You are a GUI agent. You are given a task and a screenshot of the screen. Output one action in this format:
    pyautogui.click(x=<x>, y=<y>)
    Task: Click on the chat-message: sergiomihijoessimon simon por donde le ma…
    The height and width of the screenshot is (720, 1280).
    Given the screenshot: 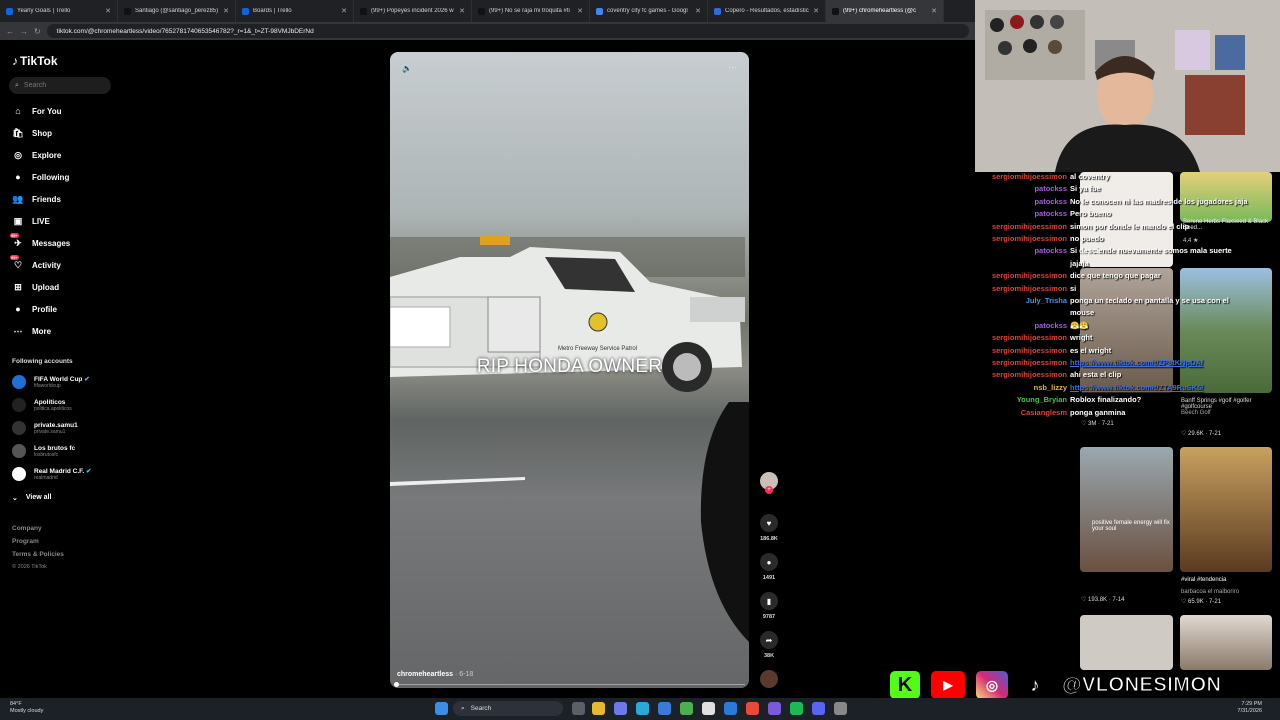 What is the action you would take?
    pyautogui.click(x=1082, y=226)
    